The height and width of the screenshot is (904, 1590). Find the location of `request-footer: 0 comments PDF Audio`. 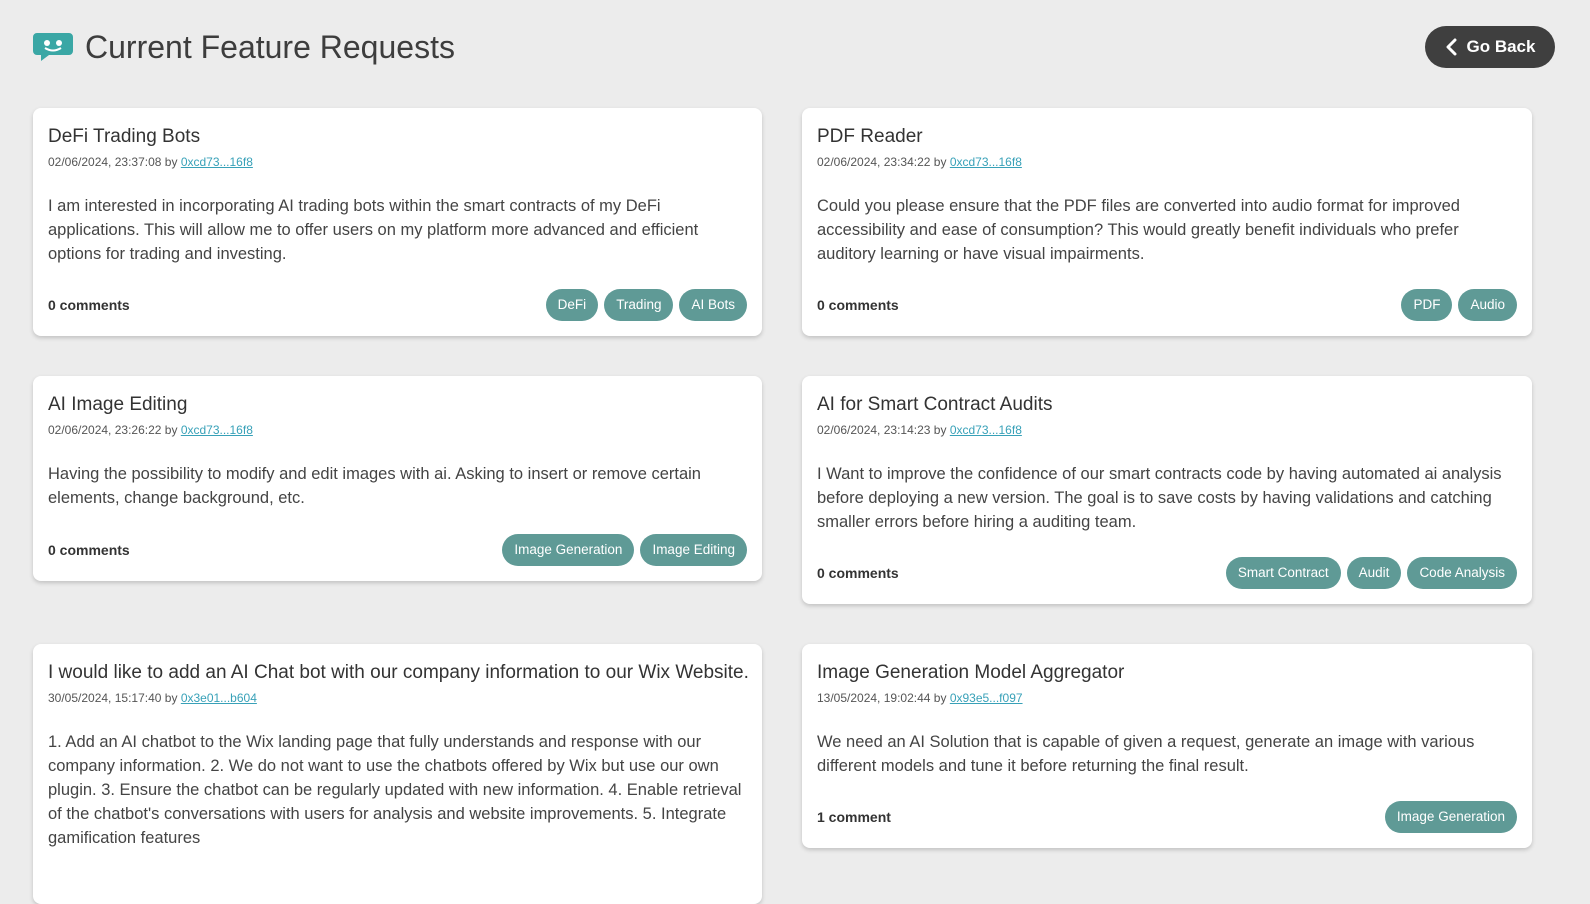

request-footer: 0 comments PDF Audio is located at coordinates (1167, 305).